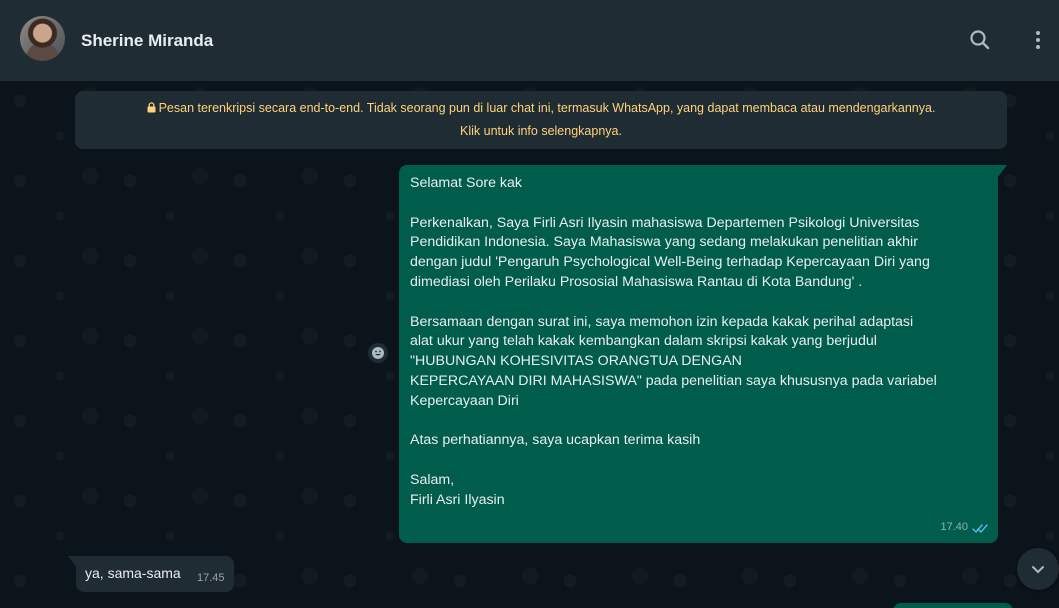 The image size is (1059, 608). I want to click on lock-icon, so click(151, 107).